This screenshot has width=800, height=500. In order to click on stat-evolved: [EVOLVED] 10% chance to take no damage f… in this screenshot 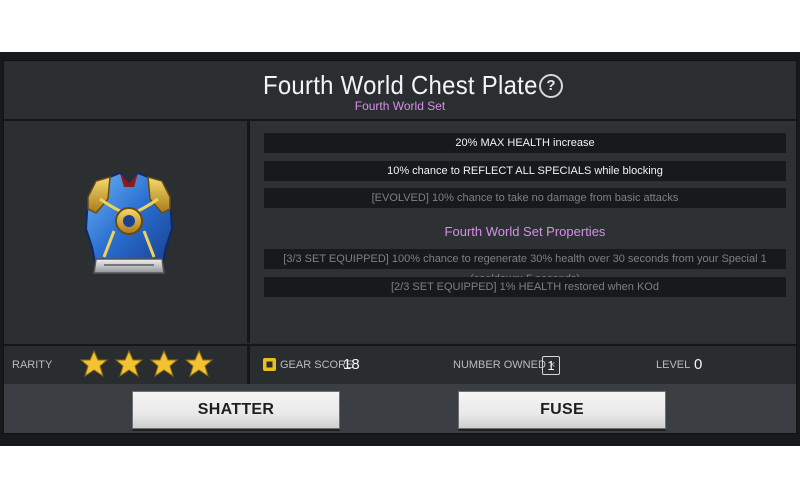, I will do `click(525, 198)`.